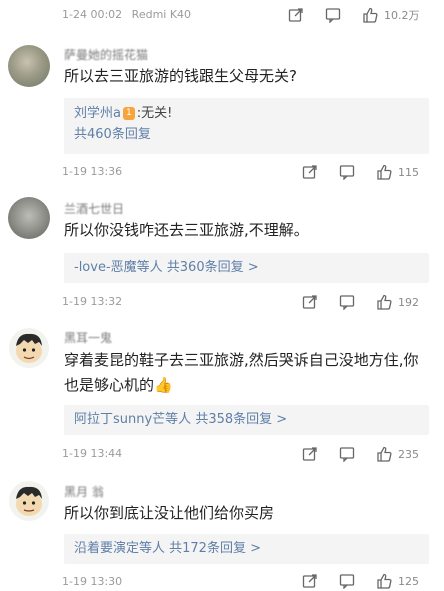  What do you see at coordinates (359, 454) in the screenshot?
I see `comment-actions: 235` at bounding box center [359, 454].